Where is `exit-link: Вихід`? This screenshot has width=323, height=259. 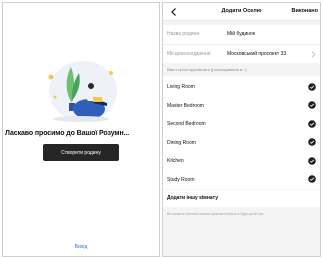 exit-link: Вихід is located at coordinates (81, 247).